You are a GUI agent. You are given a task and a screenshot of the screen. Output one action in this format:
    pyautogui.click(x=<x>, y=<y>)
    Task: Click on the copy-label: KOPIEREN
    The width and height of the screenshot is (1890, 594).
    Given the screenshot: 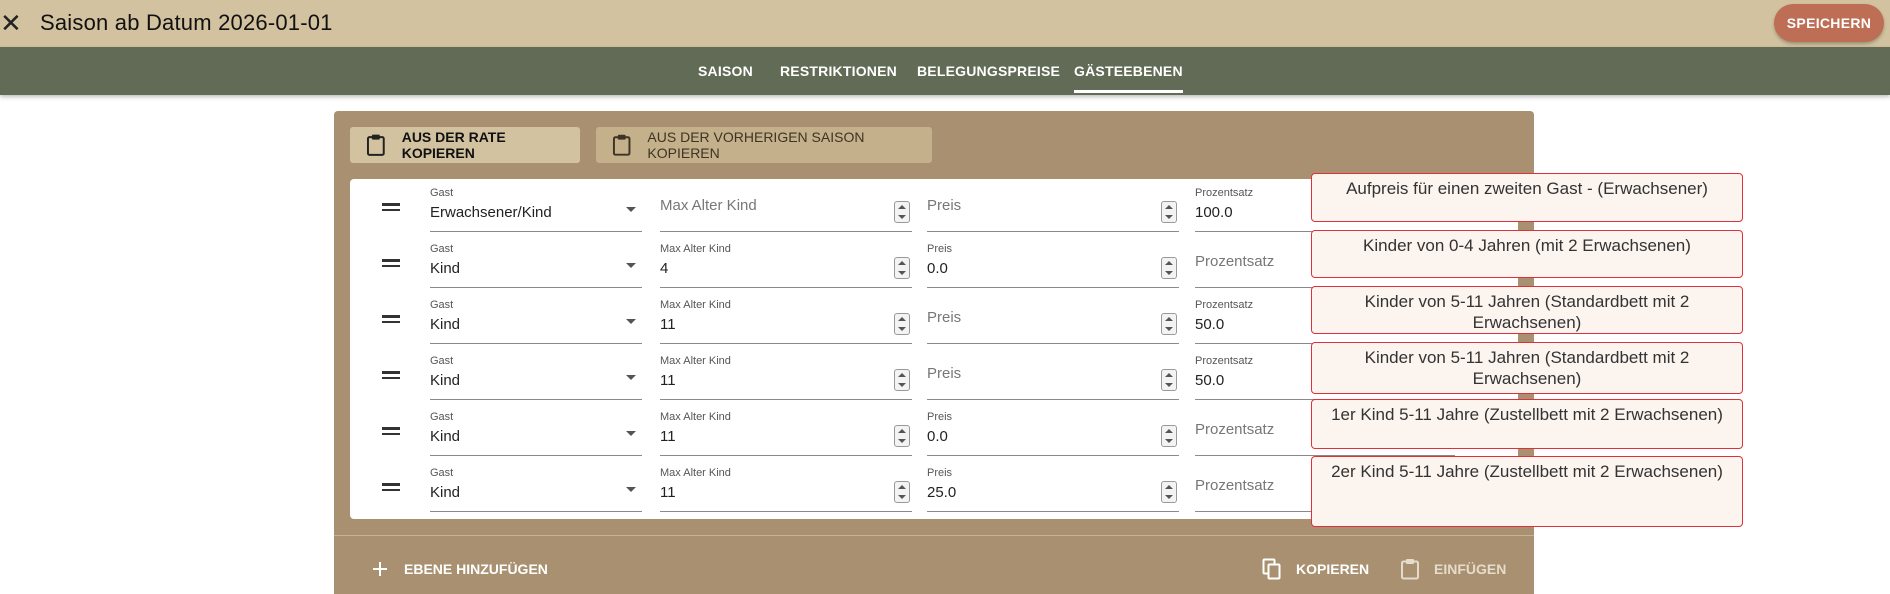 What is the action you would take?
    pyautogui.click(x=1333, y=569)
    